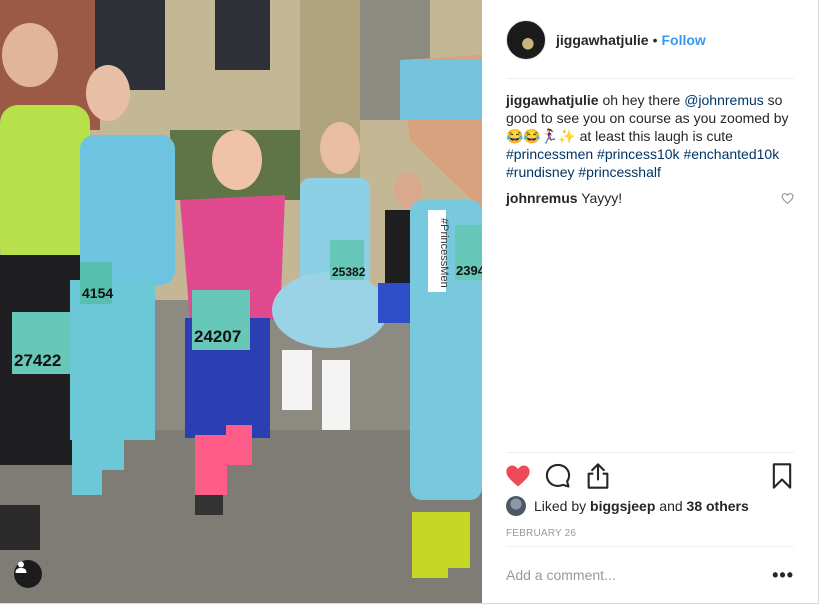 Image resolution: width=819 pixels, height=605 pixels. Describe the element at coordinates (650, 198) in the screenshot. I see `comment-item: johnremus Yayyy!` at that location.